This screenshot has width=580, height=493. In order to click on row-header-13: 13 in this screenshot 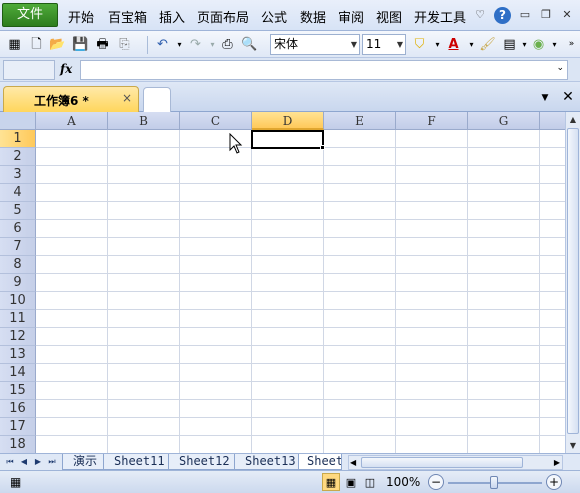, I will do `click(18, 355)`.